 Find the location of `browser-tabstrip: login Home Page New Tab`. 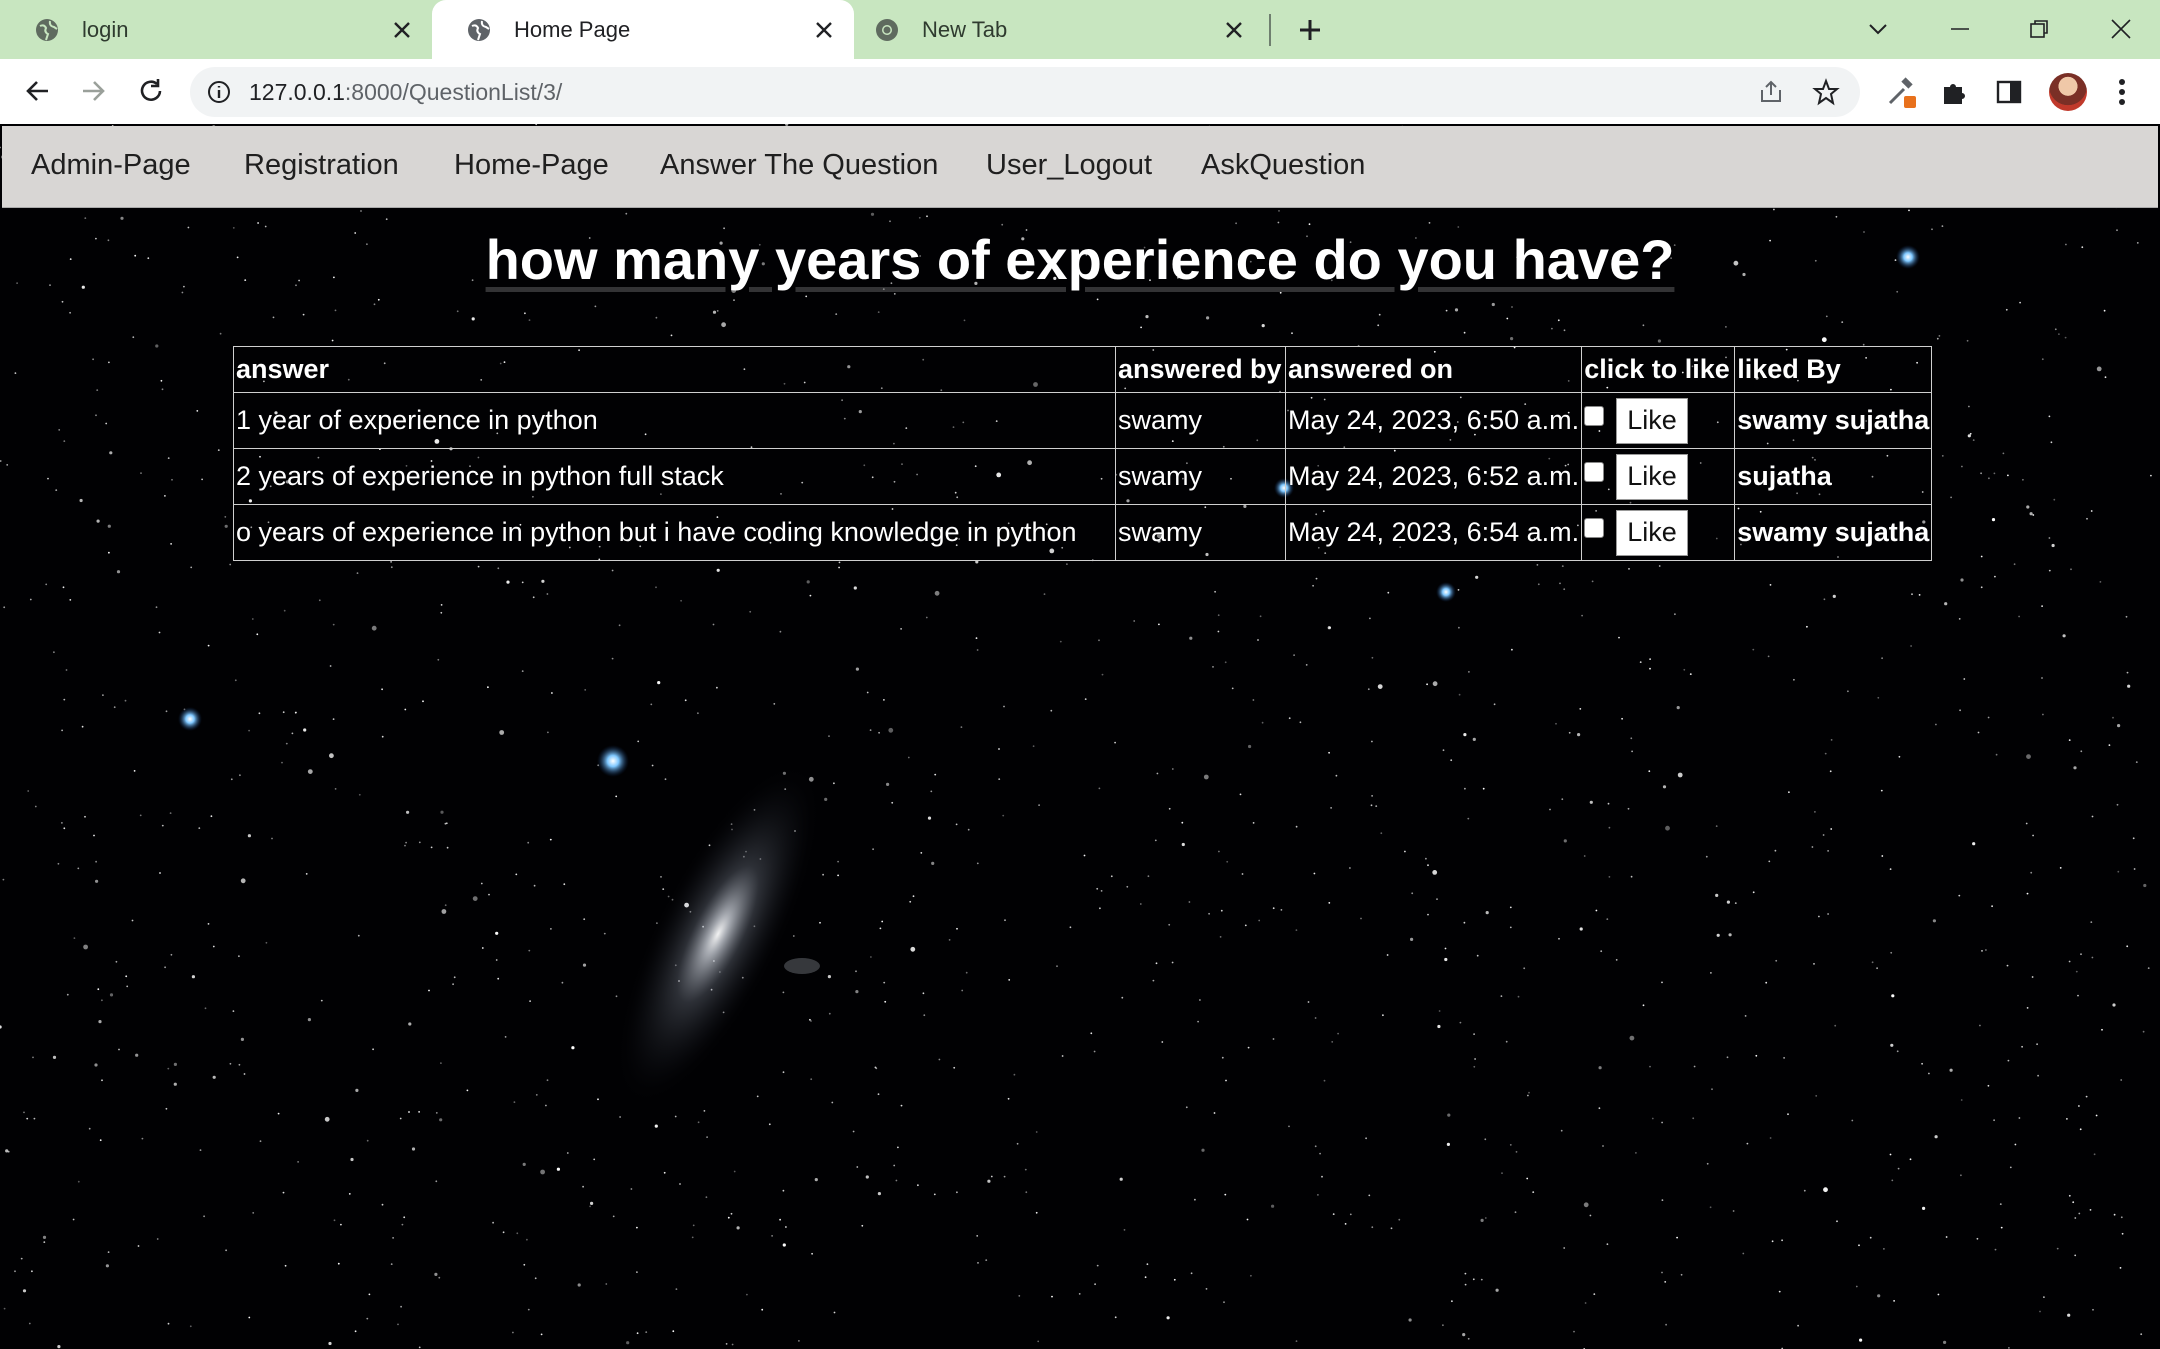

browser-tabstrip: login Home Page New Tab is located at coordinates (1080, 29).